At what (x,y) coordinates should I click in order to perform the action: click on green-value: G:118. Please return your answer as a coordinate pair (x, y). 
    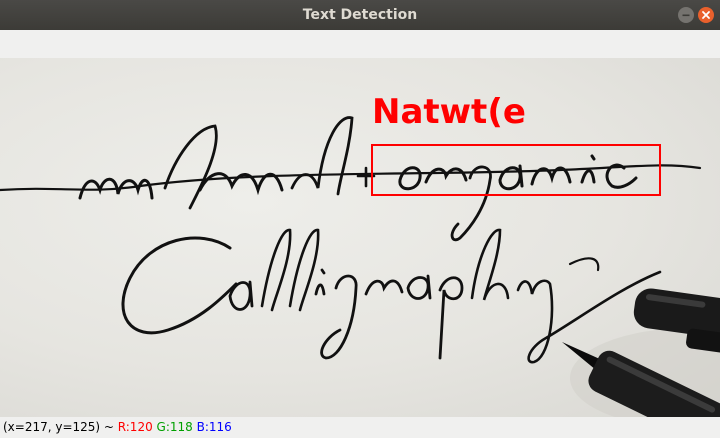
    Looking at the image, I should click on (174, 427).